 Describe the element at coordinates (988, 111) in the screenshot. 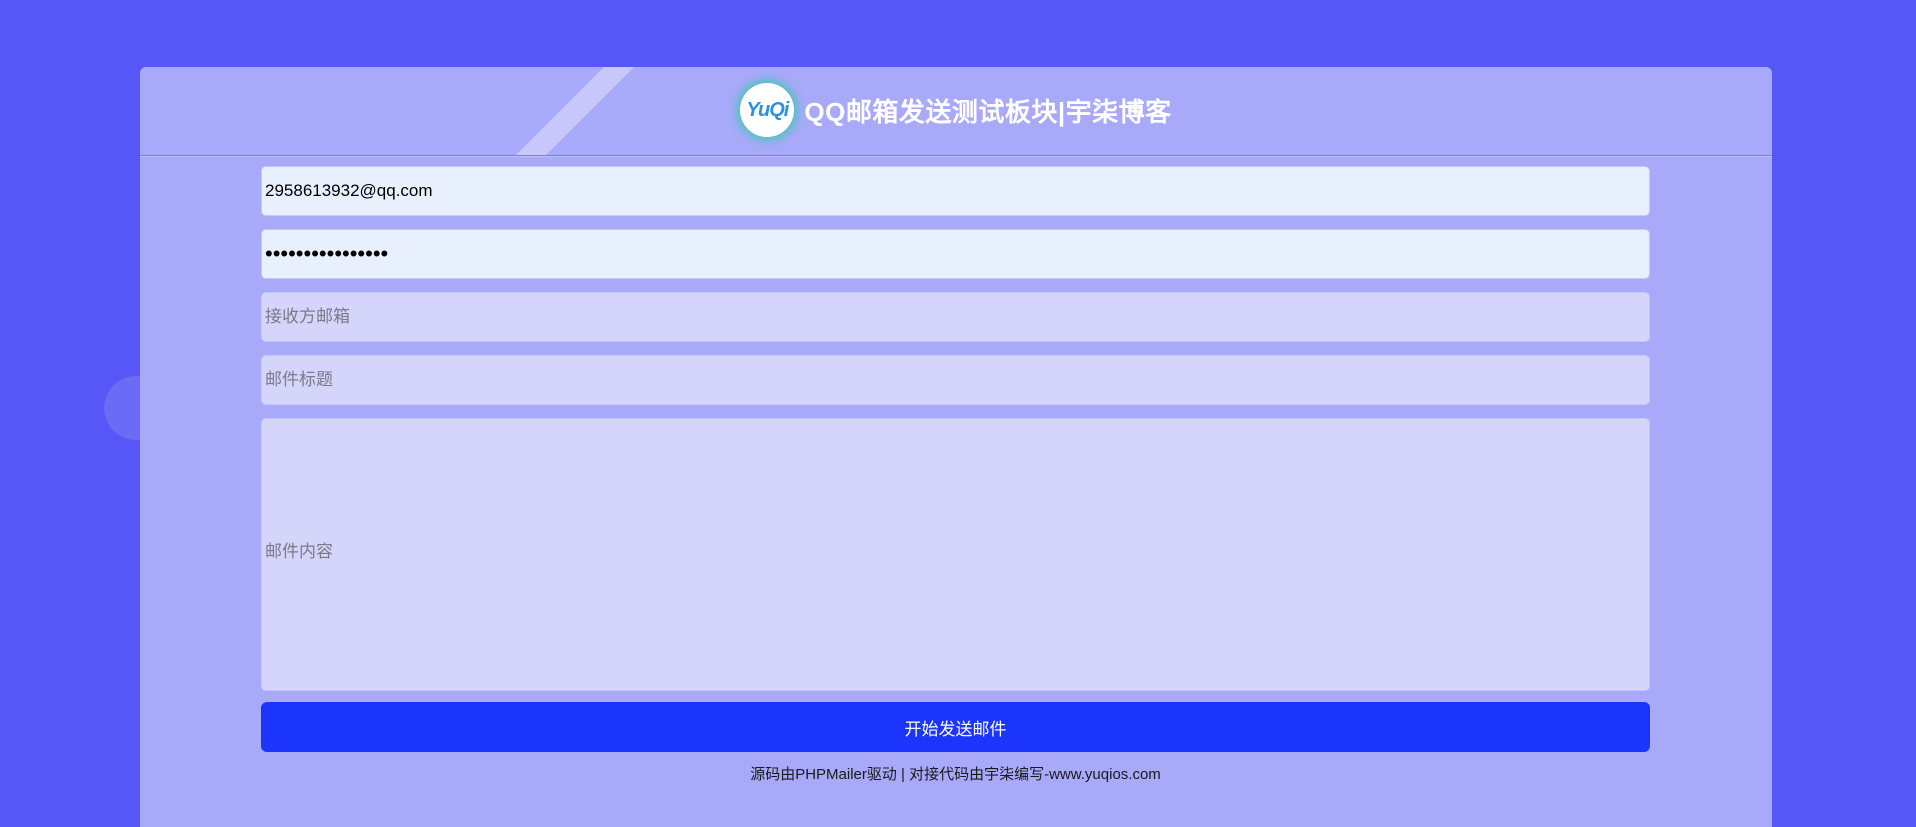

I see `page-title: QQ邮箱发送测试板块|宇柒博客` at that location.